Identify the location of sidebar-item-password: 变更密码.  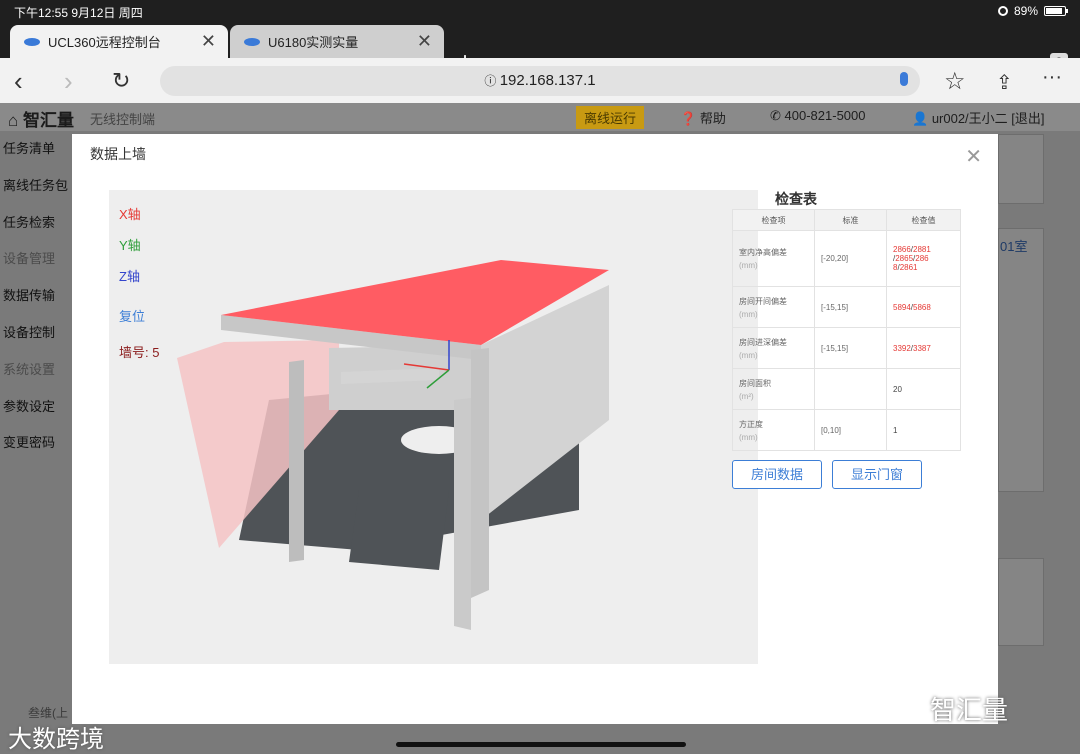
(36, 443).